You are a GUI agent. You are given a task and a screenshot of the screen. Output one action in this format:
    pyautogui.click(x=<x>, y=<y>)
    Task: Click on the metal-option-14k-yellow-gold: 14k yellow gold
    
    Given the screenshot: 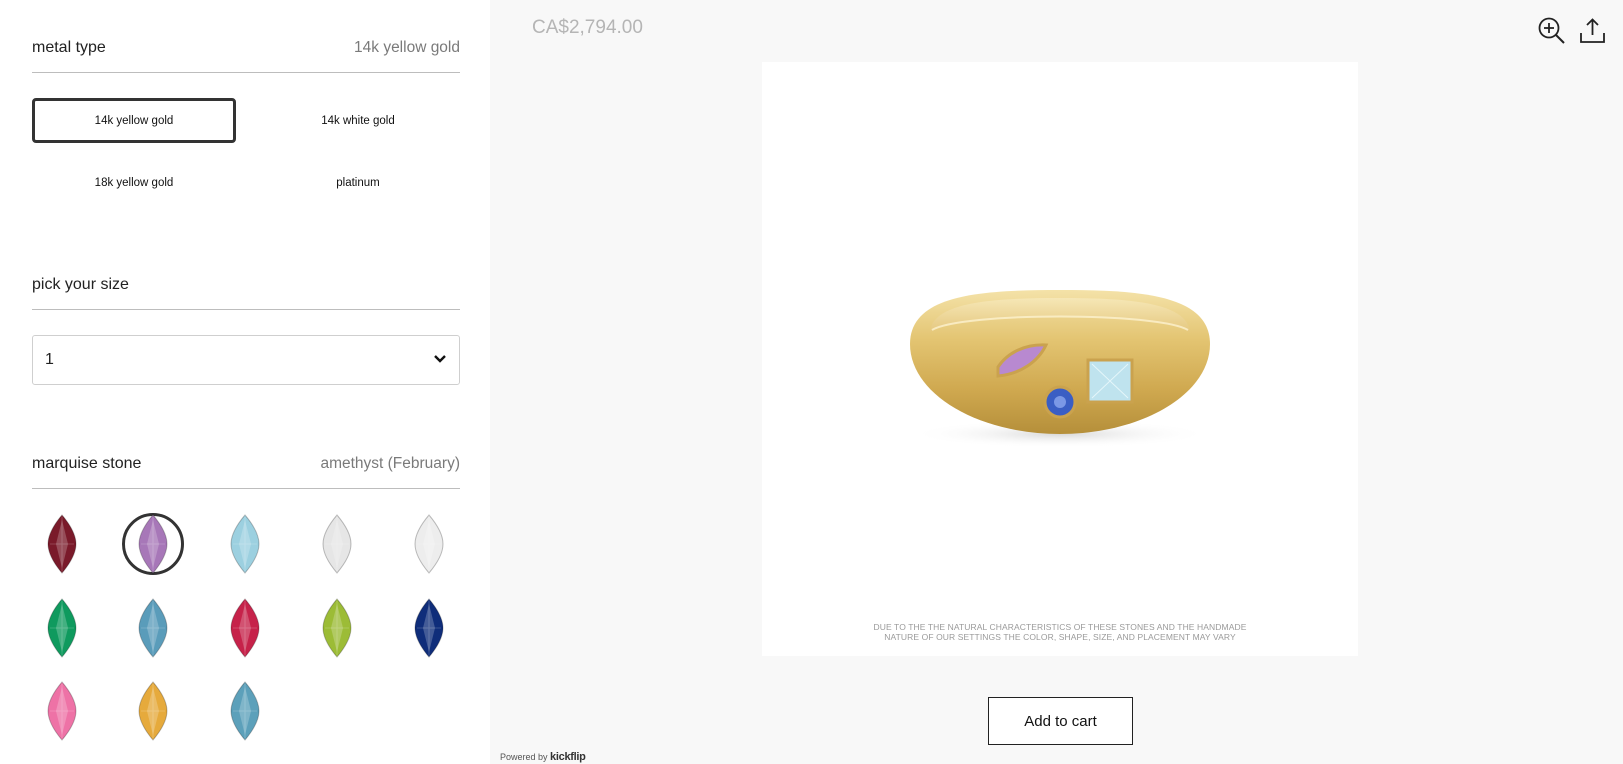 What is the action you would take?
    pyautogui.click(x=134, y=120)
    